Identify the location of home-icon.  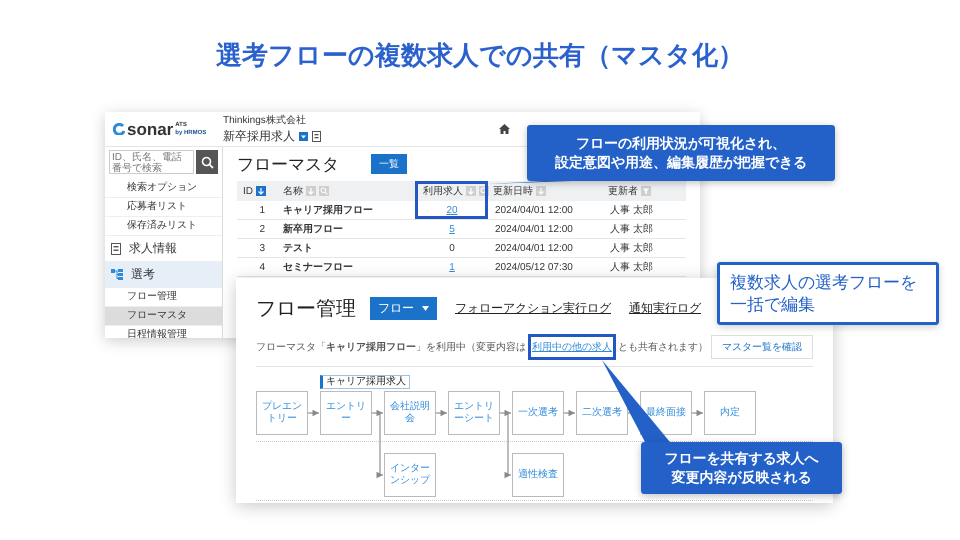
(504, 129).